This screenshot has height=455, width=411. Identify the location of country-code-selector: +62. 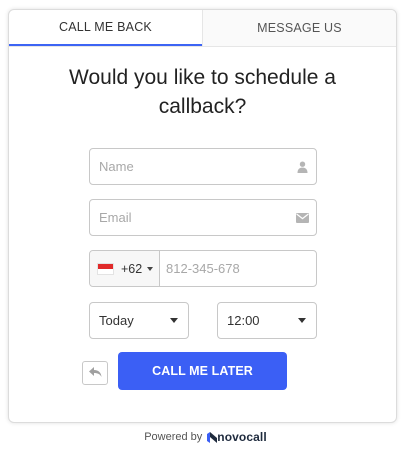
(125, 268).